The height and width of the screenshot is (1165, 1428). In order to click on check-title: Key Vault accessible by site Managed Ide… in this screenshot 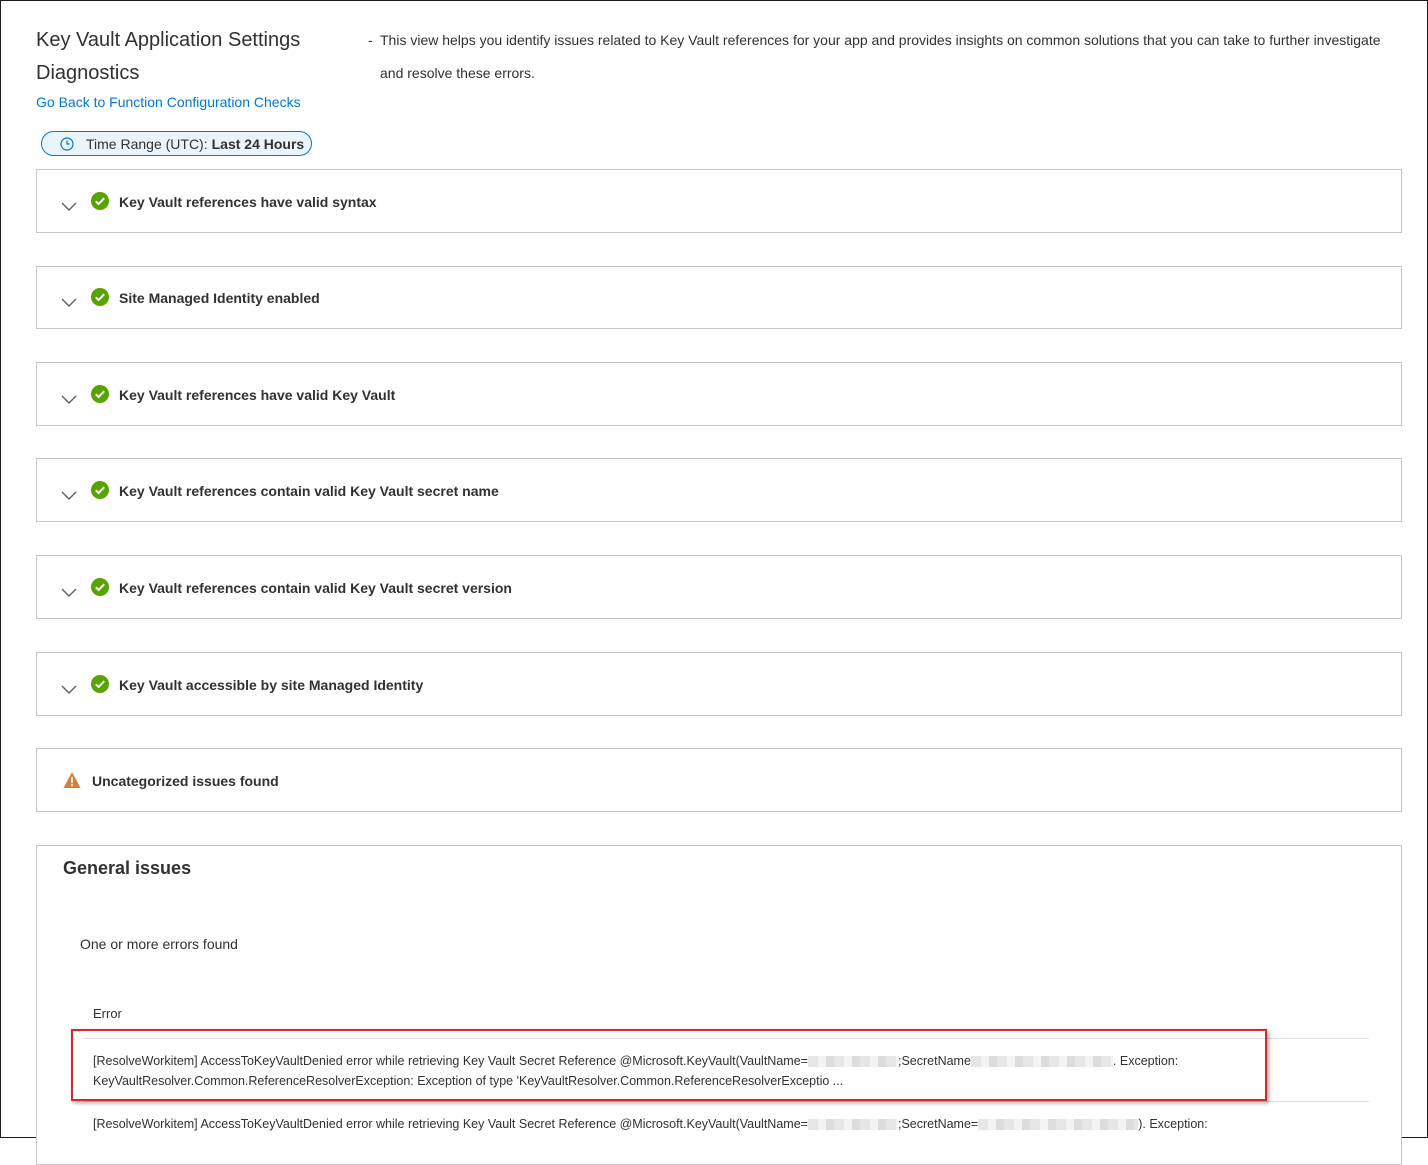, I will do `click(271, 685)`.